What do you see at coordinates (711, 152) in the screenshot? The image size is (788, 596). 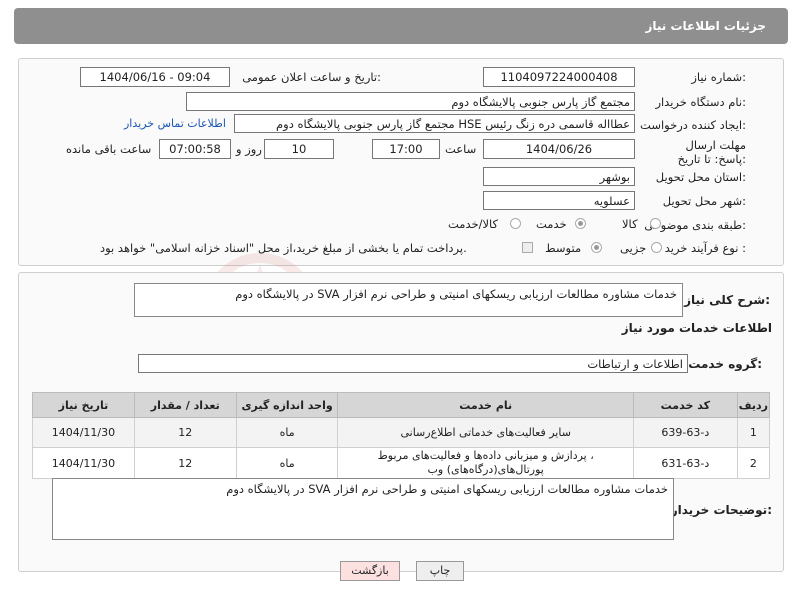 I see `deadline-label: مهلت ارسال پاسخ: تا تاریخ:` at bounding box center [711, 152].